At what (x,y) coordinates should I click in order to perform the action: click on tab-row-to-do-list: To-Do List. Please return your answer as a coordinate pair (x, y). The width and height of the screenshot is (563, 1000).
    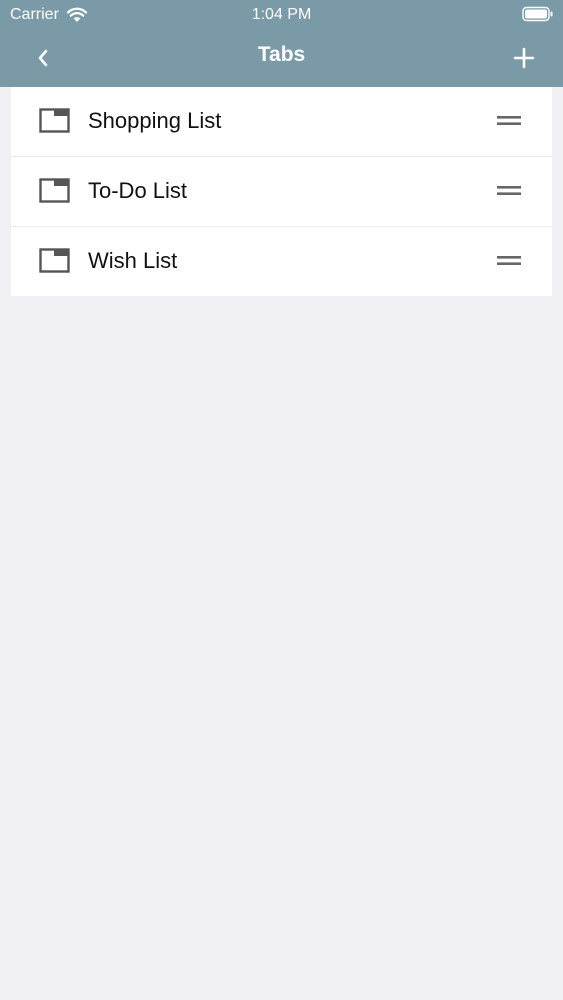
    Looking at the image, I should click on (281, 192).